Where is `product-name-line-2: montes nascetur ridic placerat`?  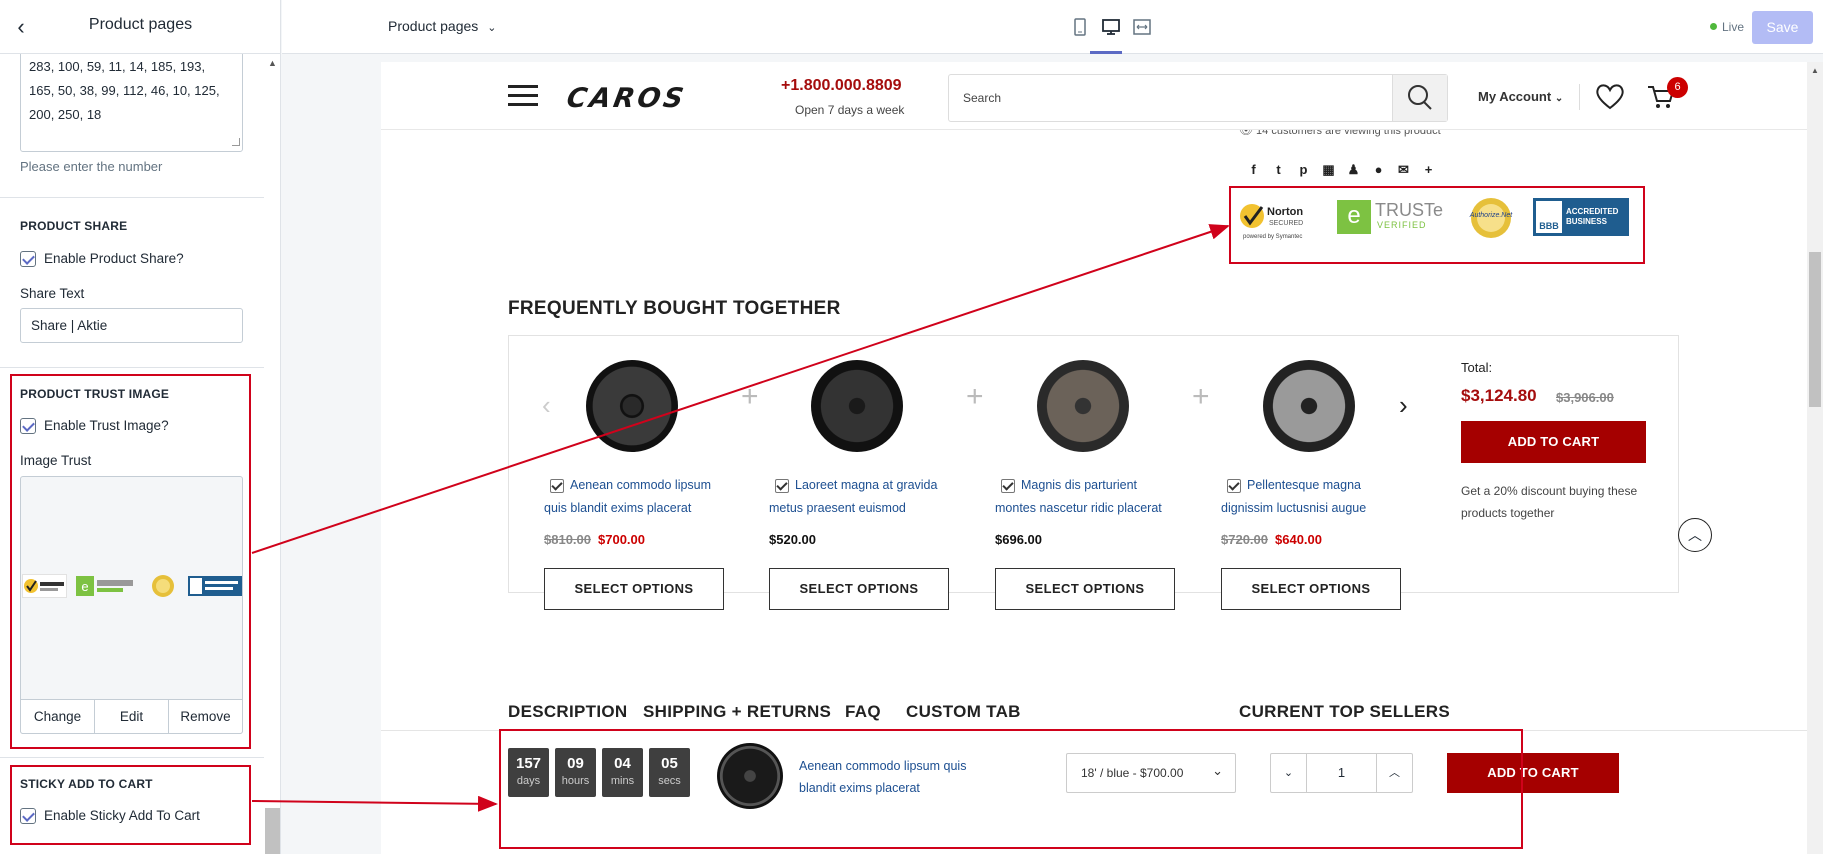
product-name-line-2: montes nascetur ridic placerat is located at coordinates (1078, 508).